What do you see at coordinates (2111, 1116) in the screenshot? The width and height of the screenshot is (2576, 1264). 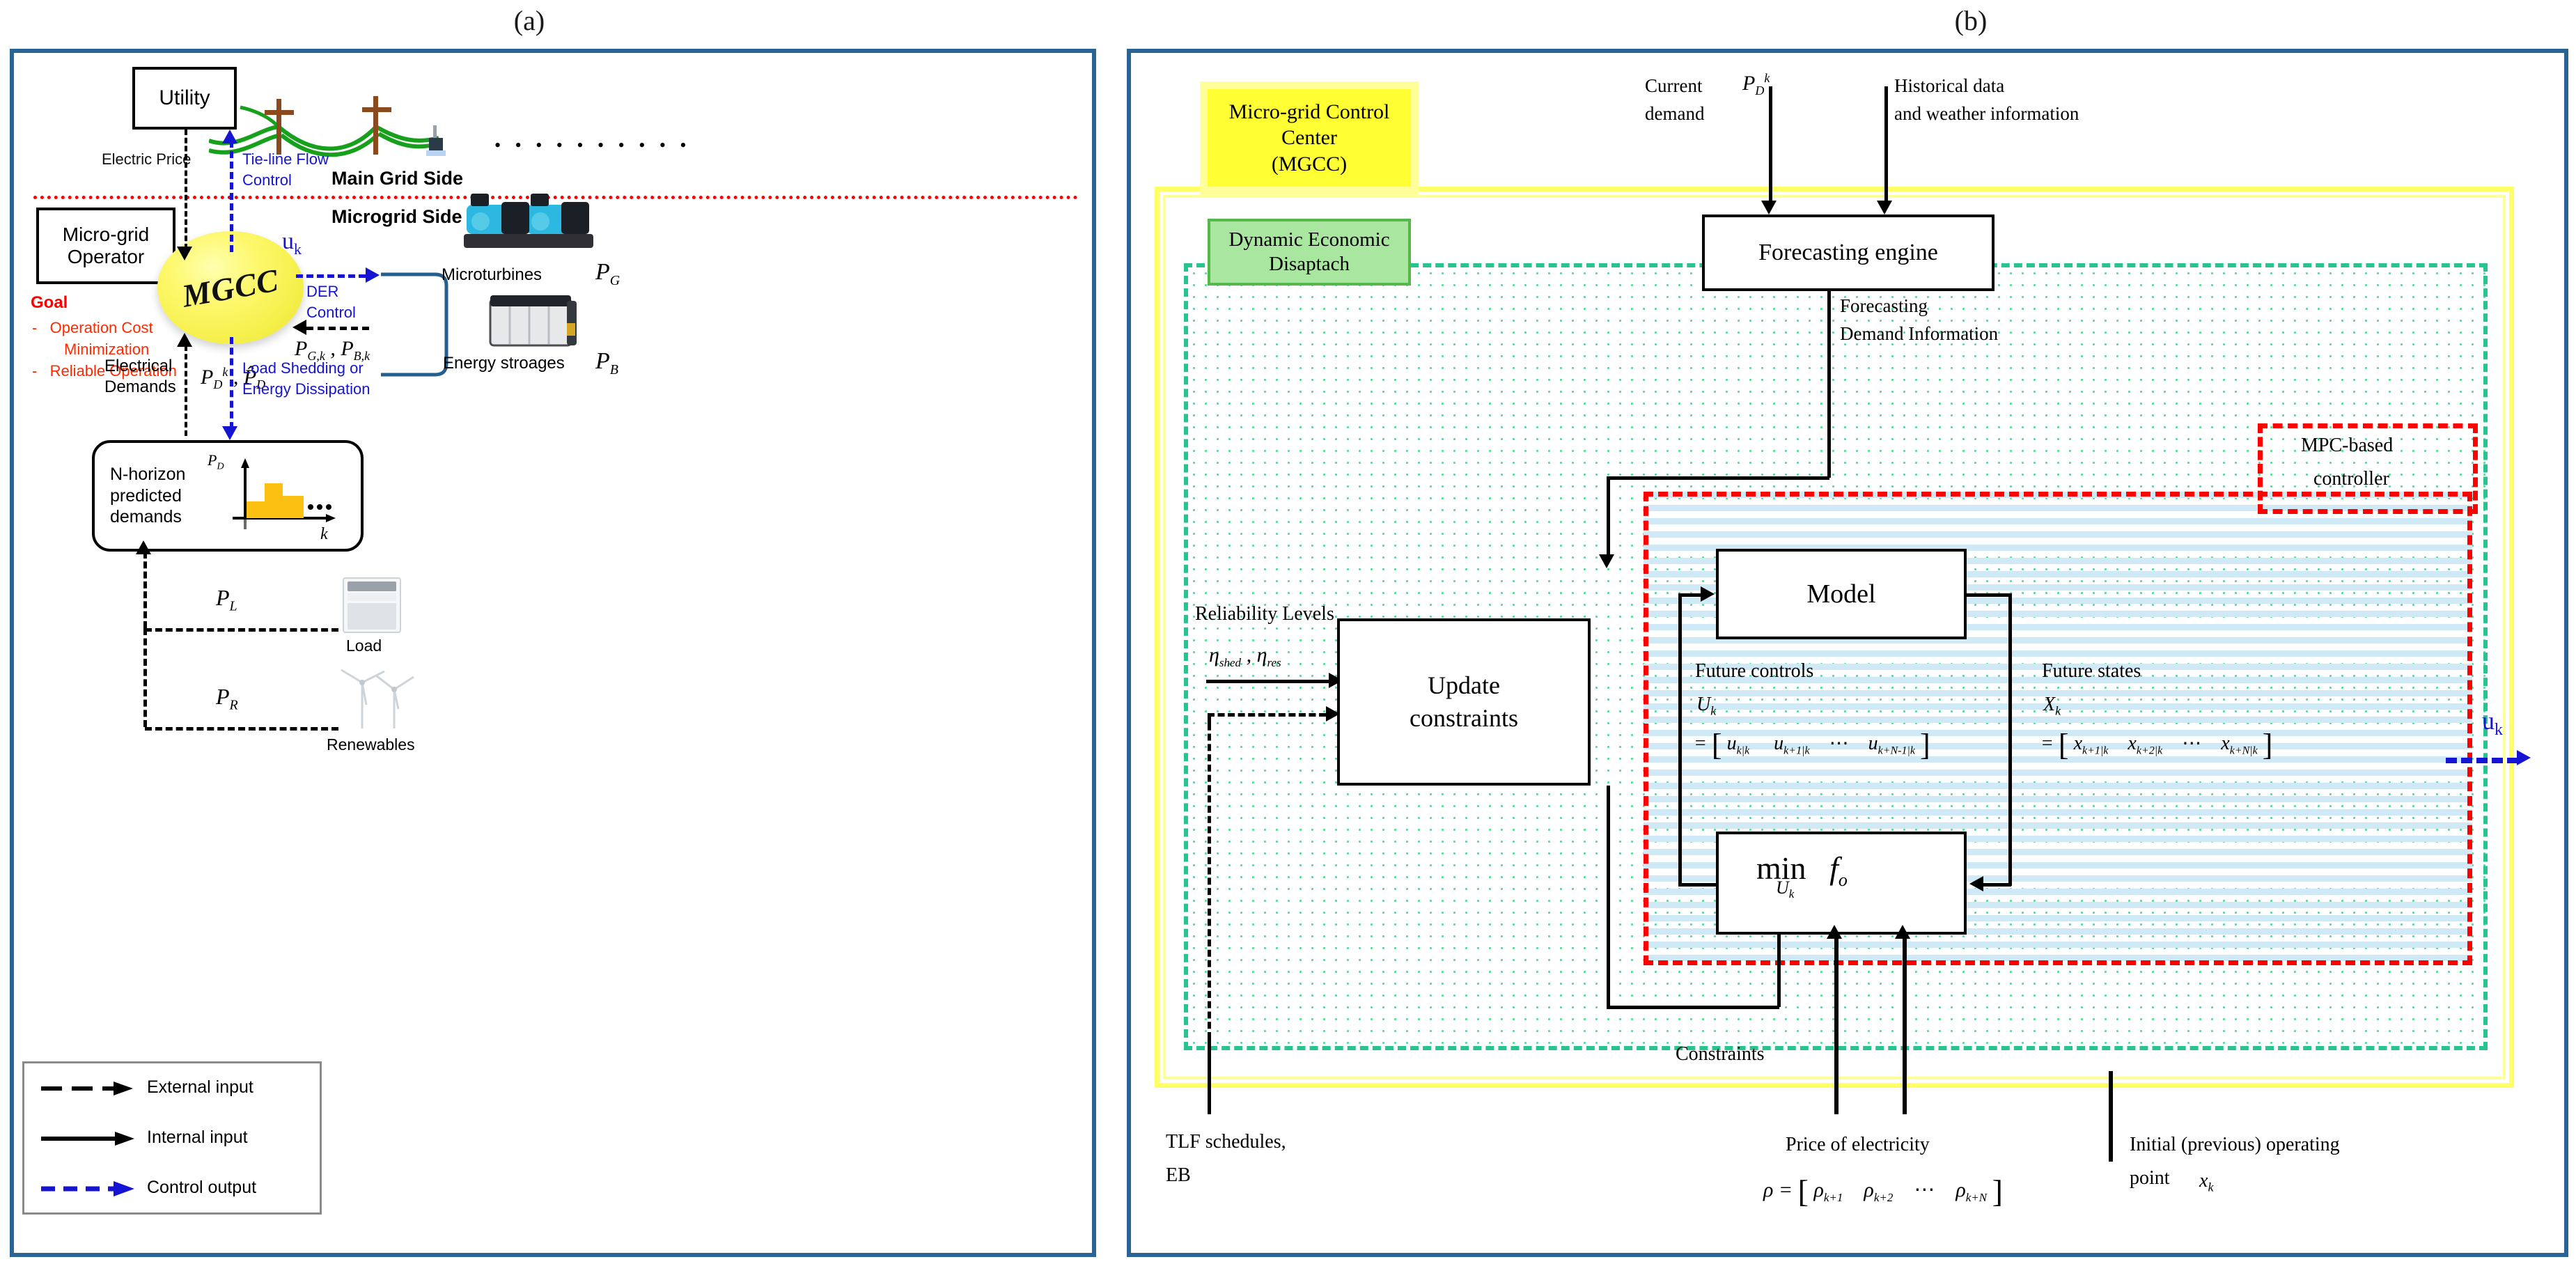 I see `initial-point-line-lower` at bounding box center [2111, 1116].